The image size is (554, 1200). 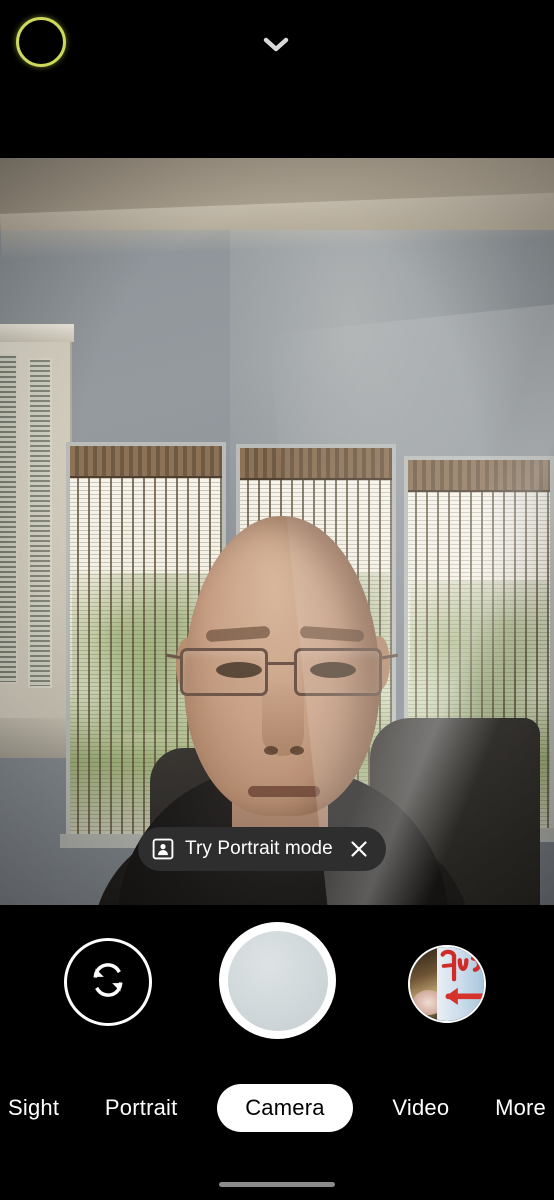 I want to click on portrait-mode-suggestion: Try Portrait mode, so click(x=262, y=849).